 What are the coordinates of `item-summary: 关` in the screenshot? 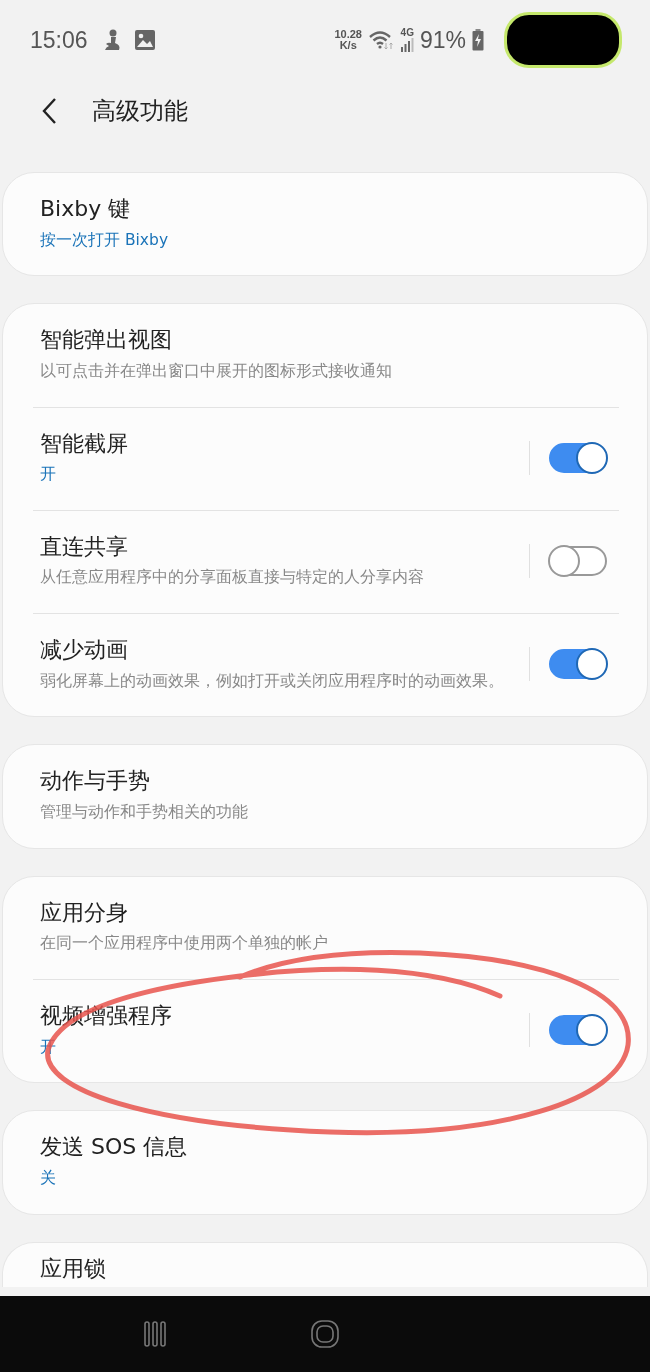 It's located at (48, 1178).